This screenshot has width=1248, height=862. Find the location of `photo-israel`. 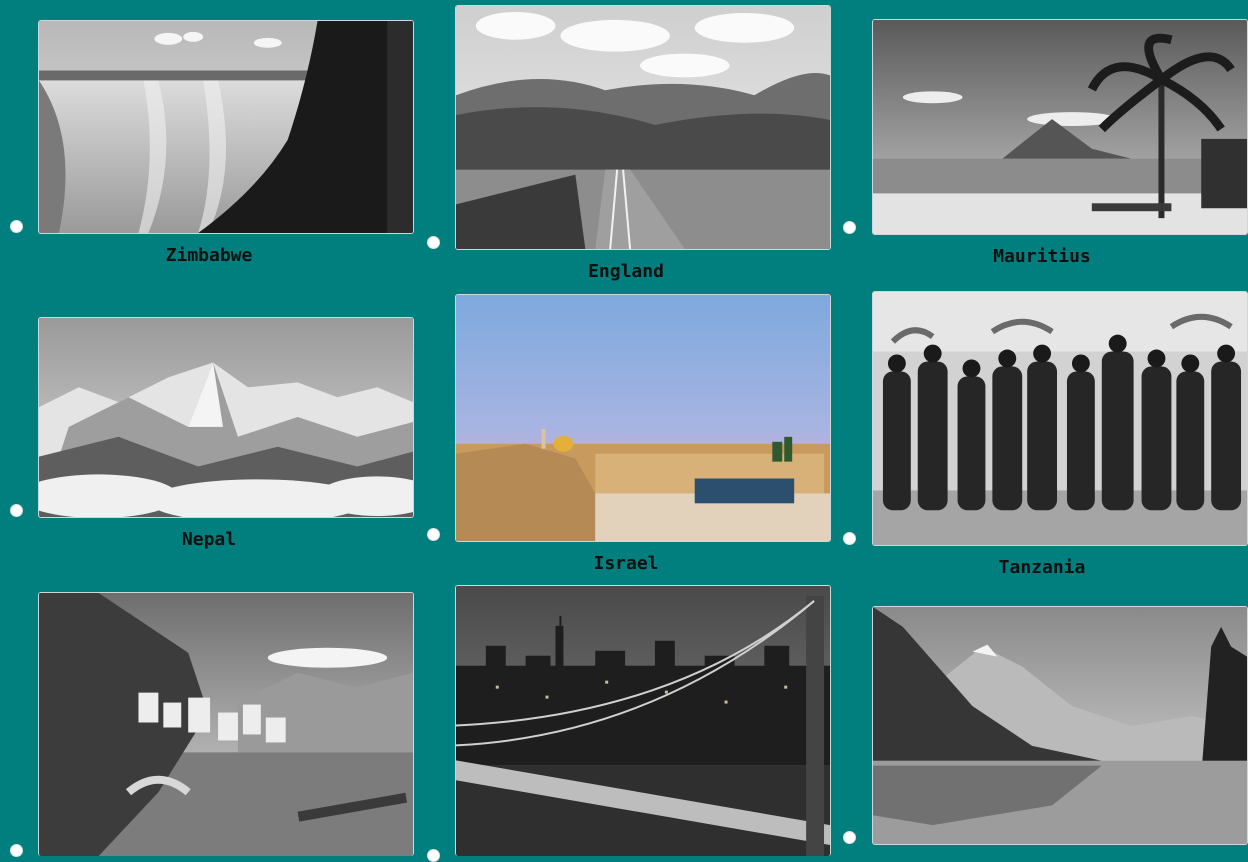

photo-israel is located at coordinates (643, 418).